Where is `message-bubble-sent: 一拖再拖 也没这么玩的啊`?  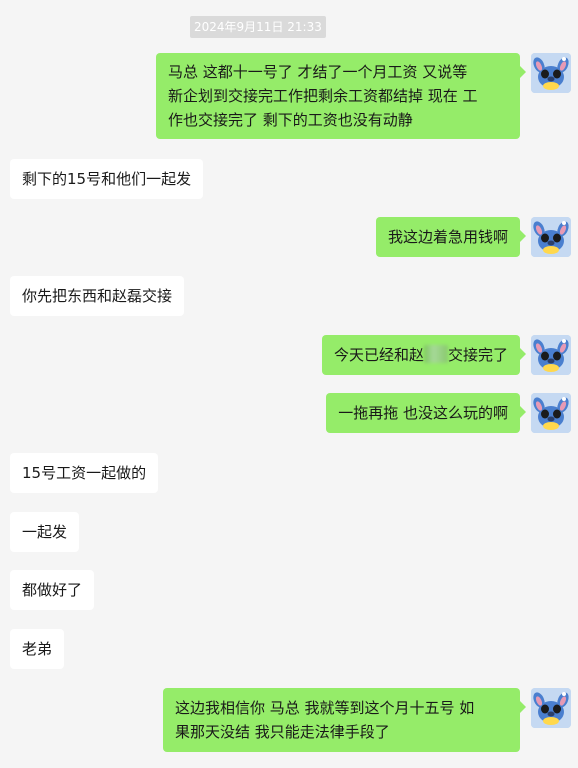
message-bubble-sent: 一拖再拖 也没这么玩的啊 is located at coordinates (426, 413).